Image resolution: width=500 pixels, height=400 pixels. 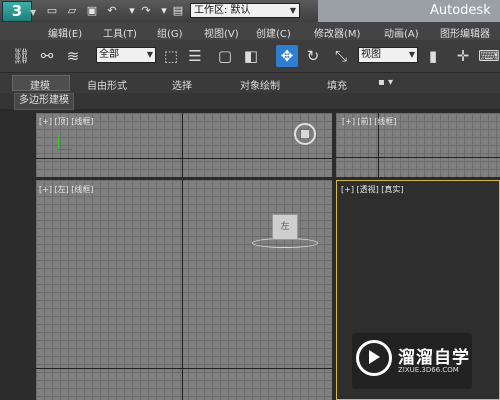 I want to click on tab-modeling: 建模, so click(x=40, y=84).